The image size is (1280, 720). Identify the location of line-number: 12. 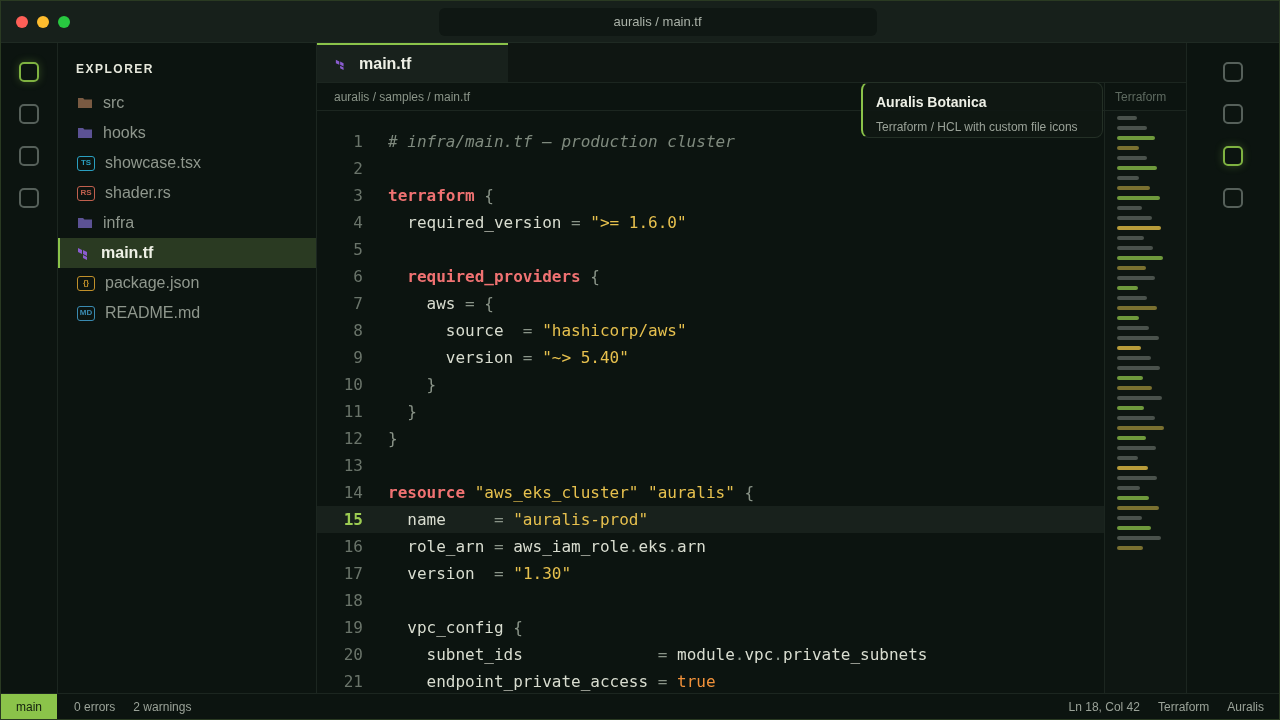
(352, 438).